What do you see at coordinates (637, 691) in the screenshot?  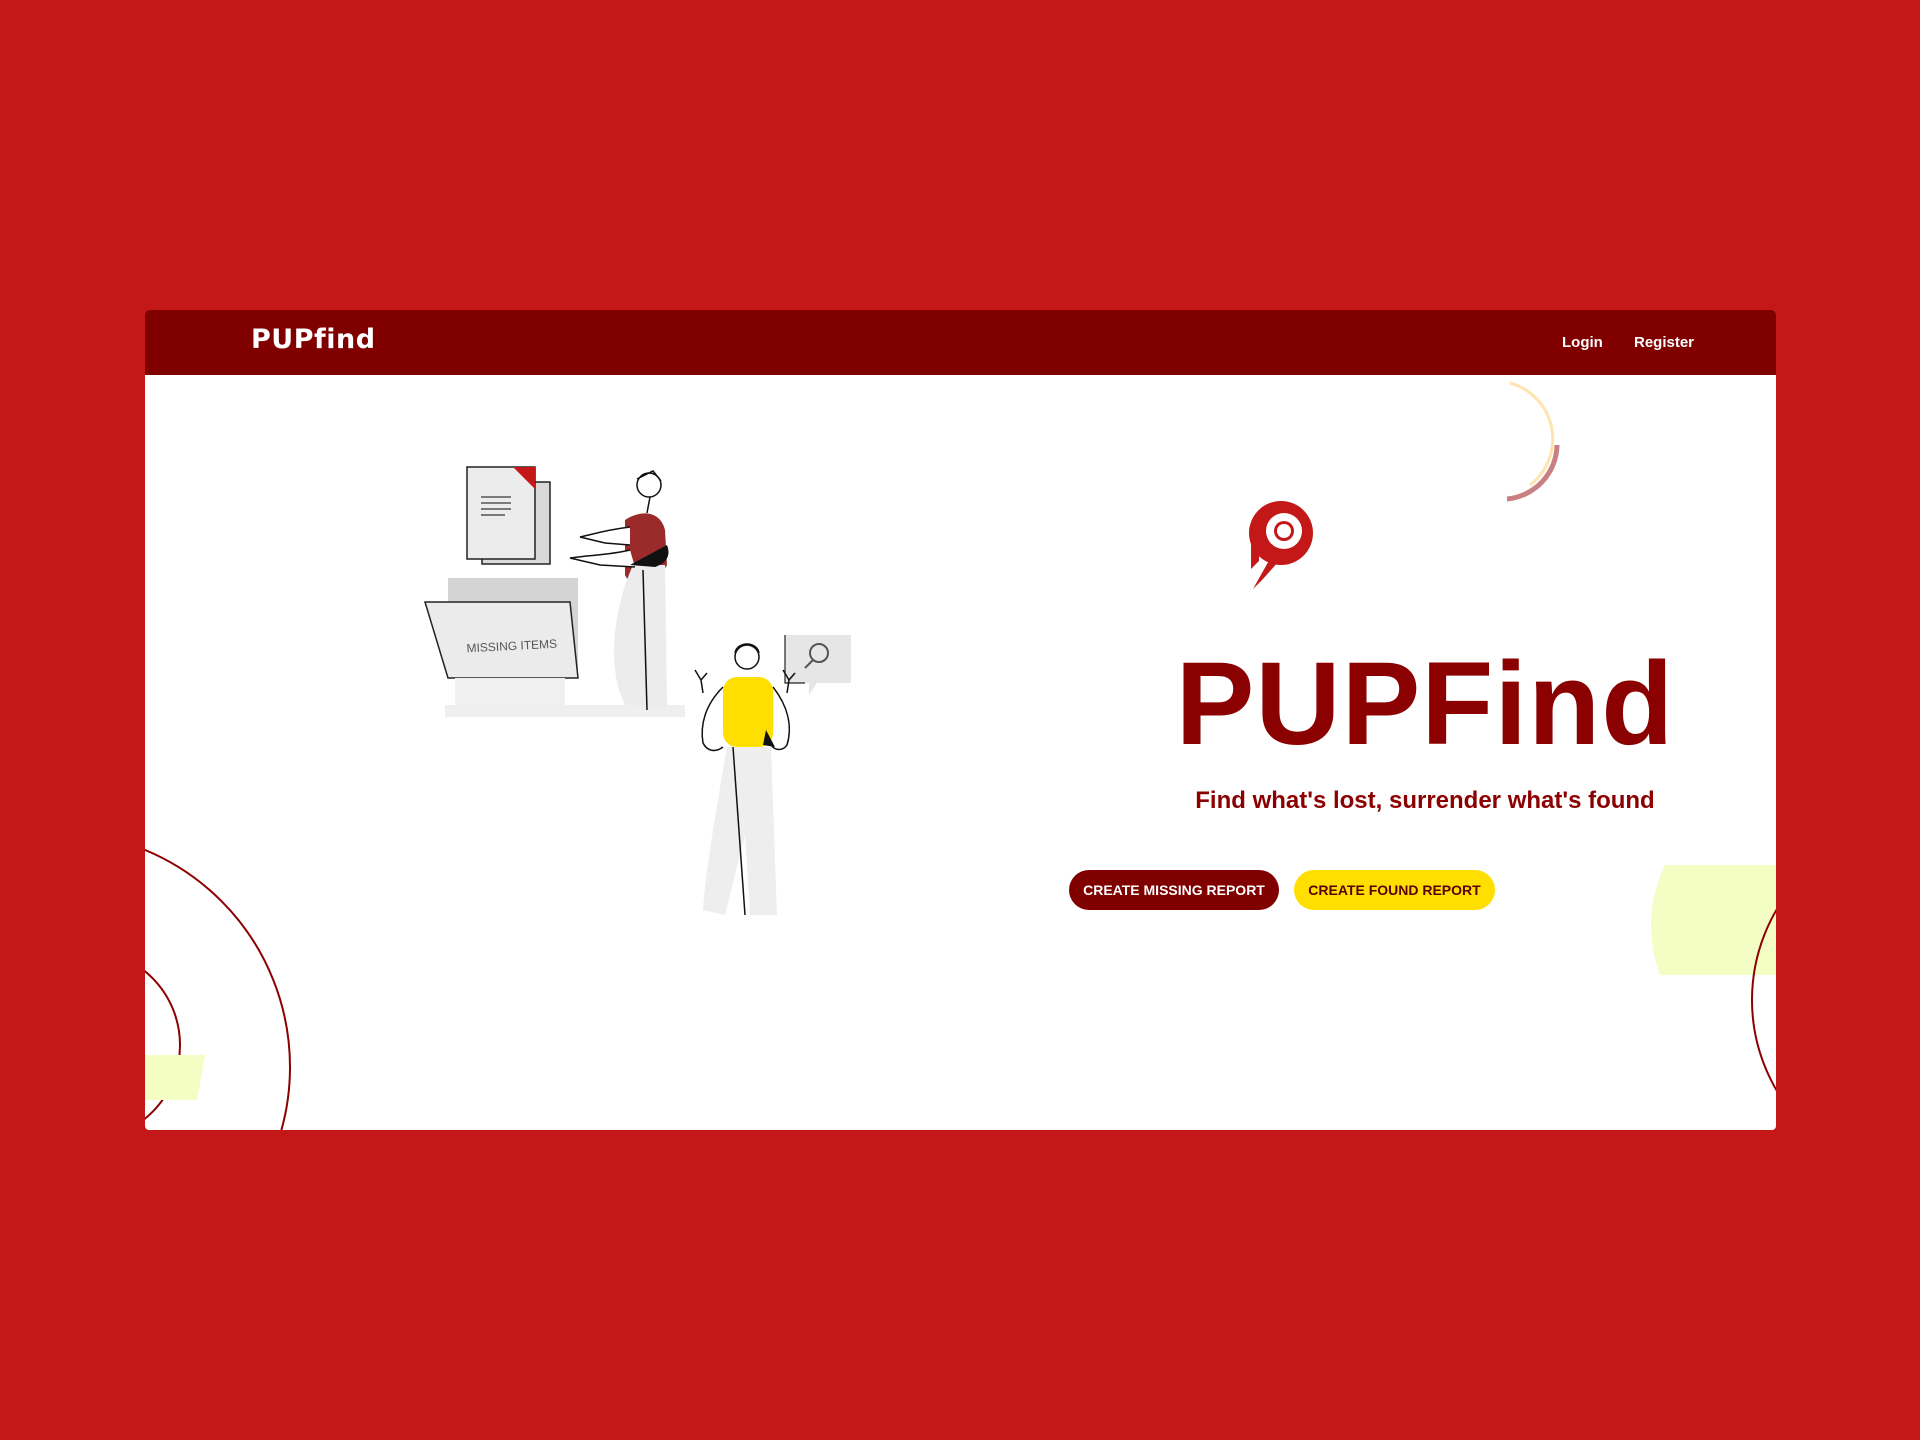 I see `illustration: MISSING ITEMS` at bounding box center [637, 691].